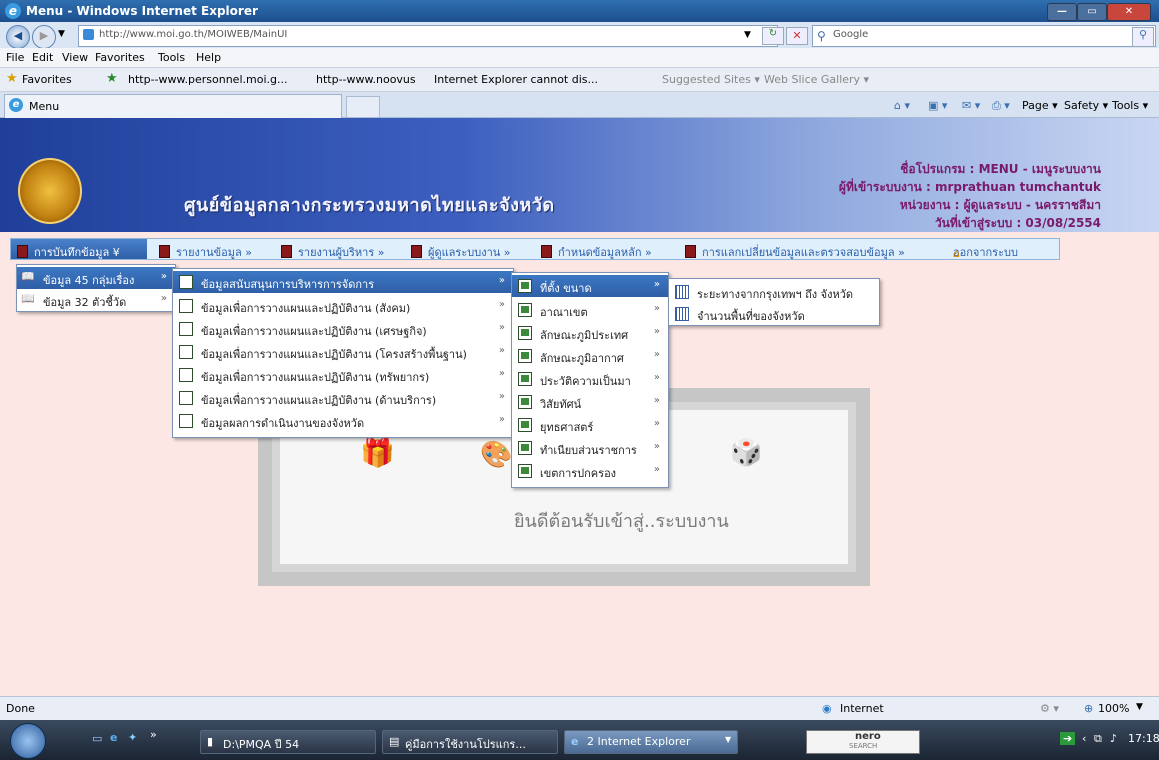 This screenshot has width=1159, height=760. I want to click on menu-item-gov-directory: ทำเนียบส่วนราชการ », so click(590, 448).